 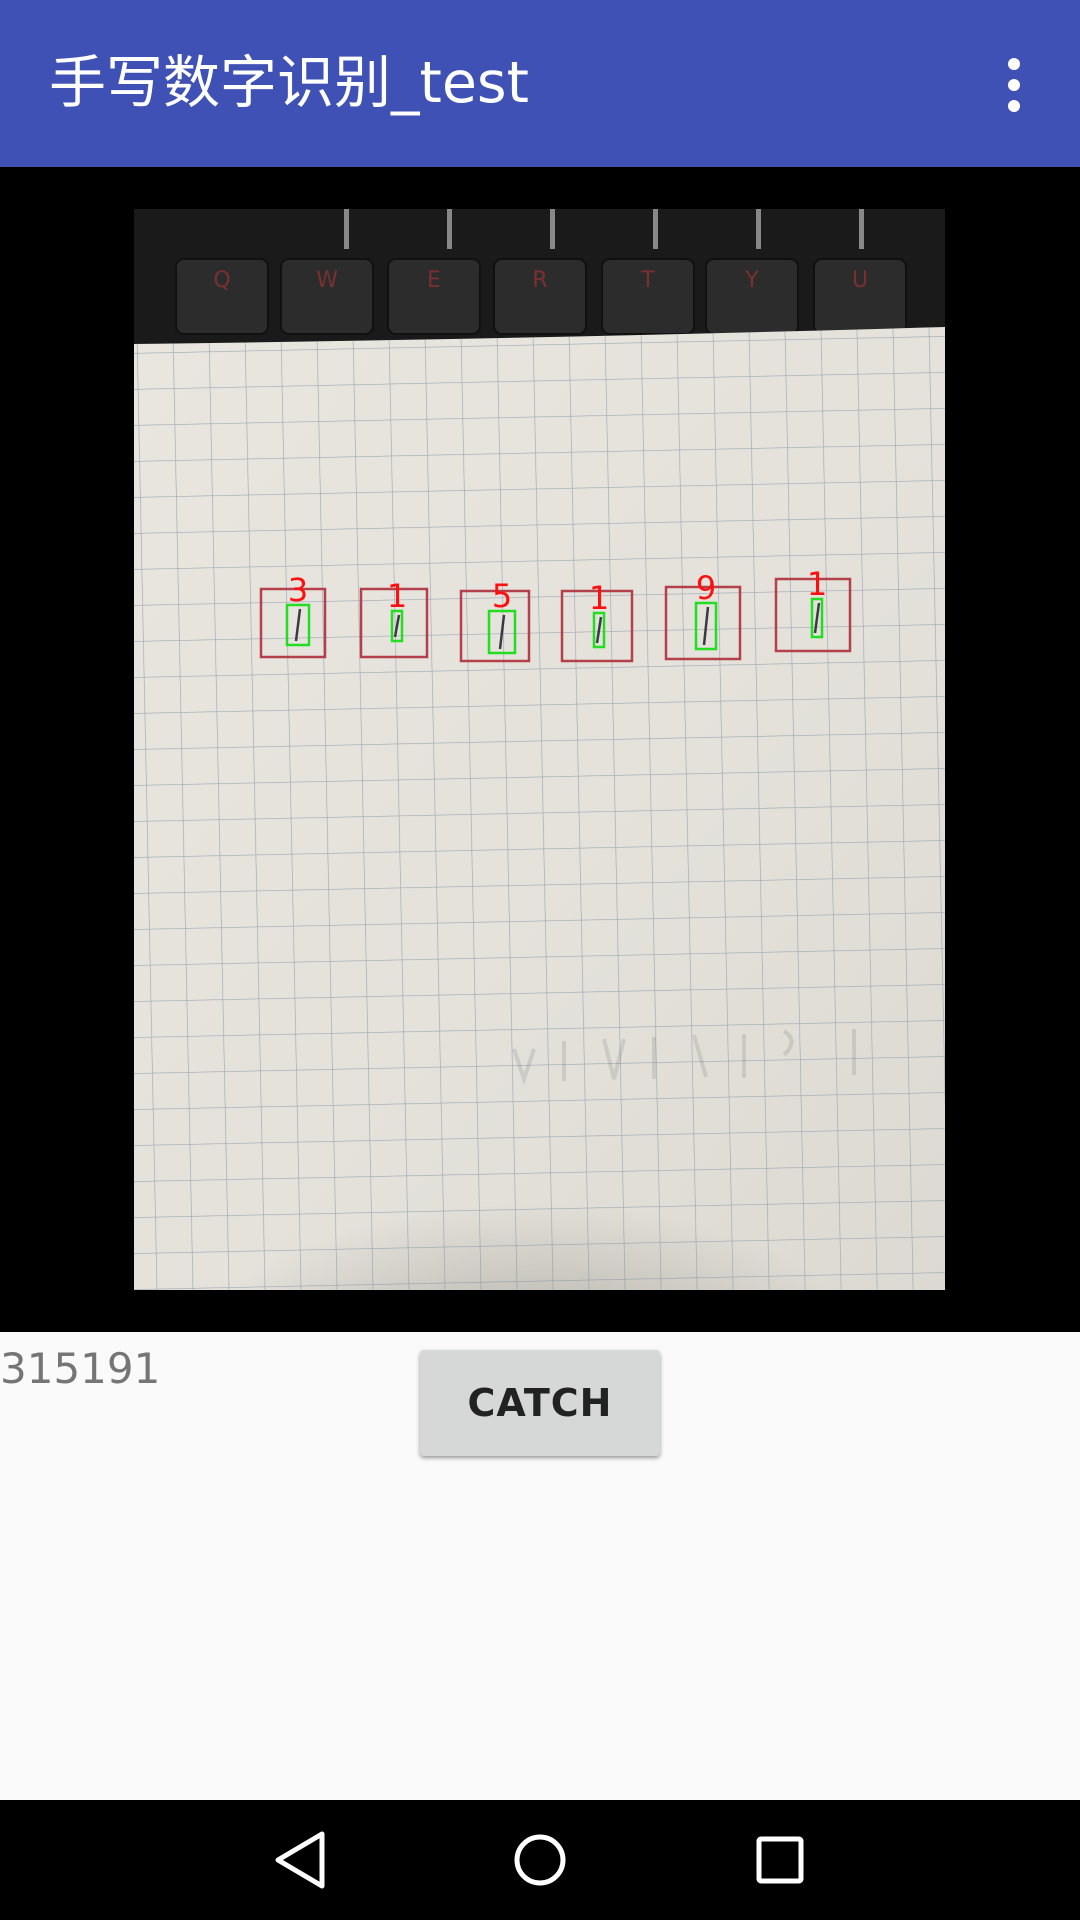 I want to click on keyboard-key: W, so click(x=327, y=296).